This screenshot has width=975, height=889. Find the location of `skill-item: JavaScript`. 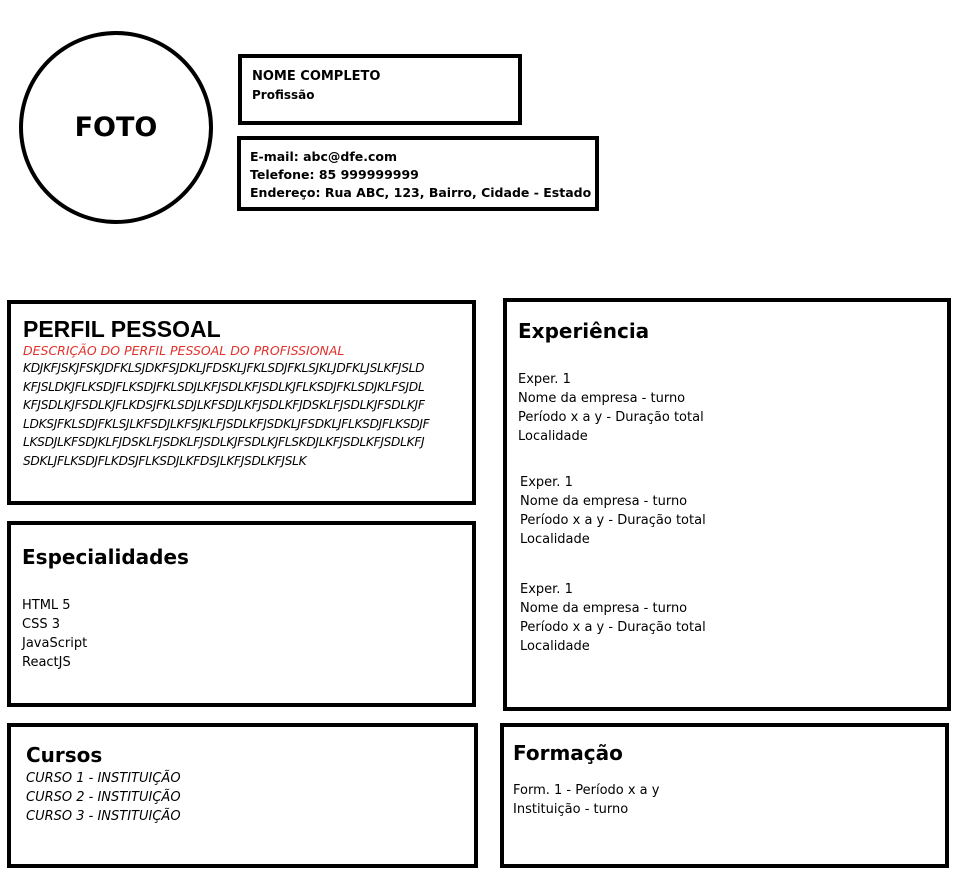

skill-item: JavaScript is located at coordinates (55, 643).